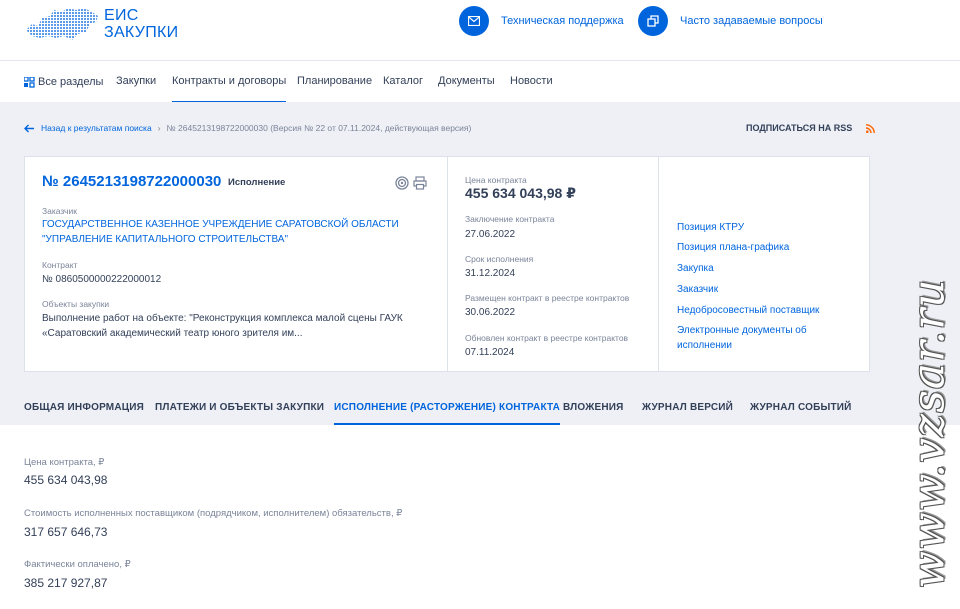 This screenshot has width=960, height=609. I want to click on tab-versions-log: ЖУРНАЛ ВЕРСИЙ, so click(687, 407).